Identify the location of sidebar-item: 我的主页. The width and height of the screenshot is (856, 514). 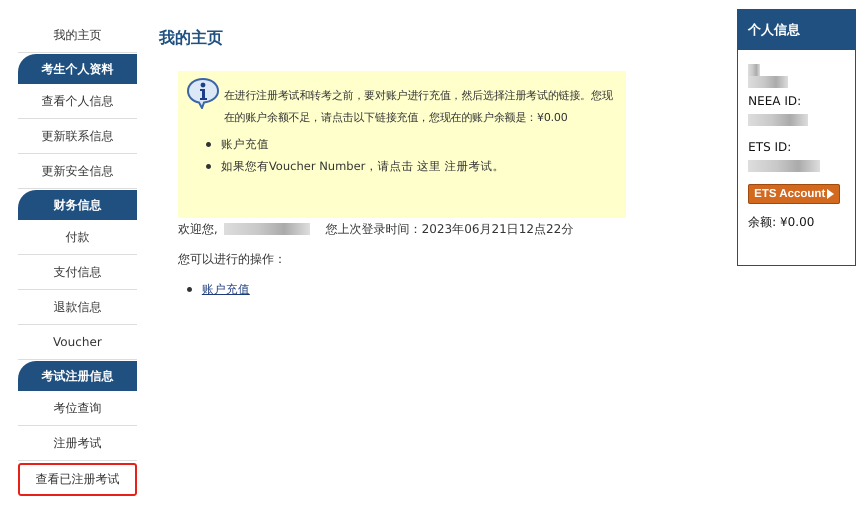
(77, 35).